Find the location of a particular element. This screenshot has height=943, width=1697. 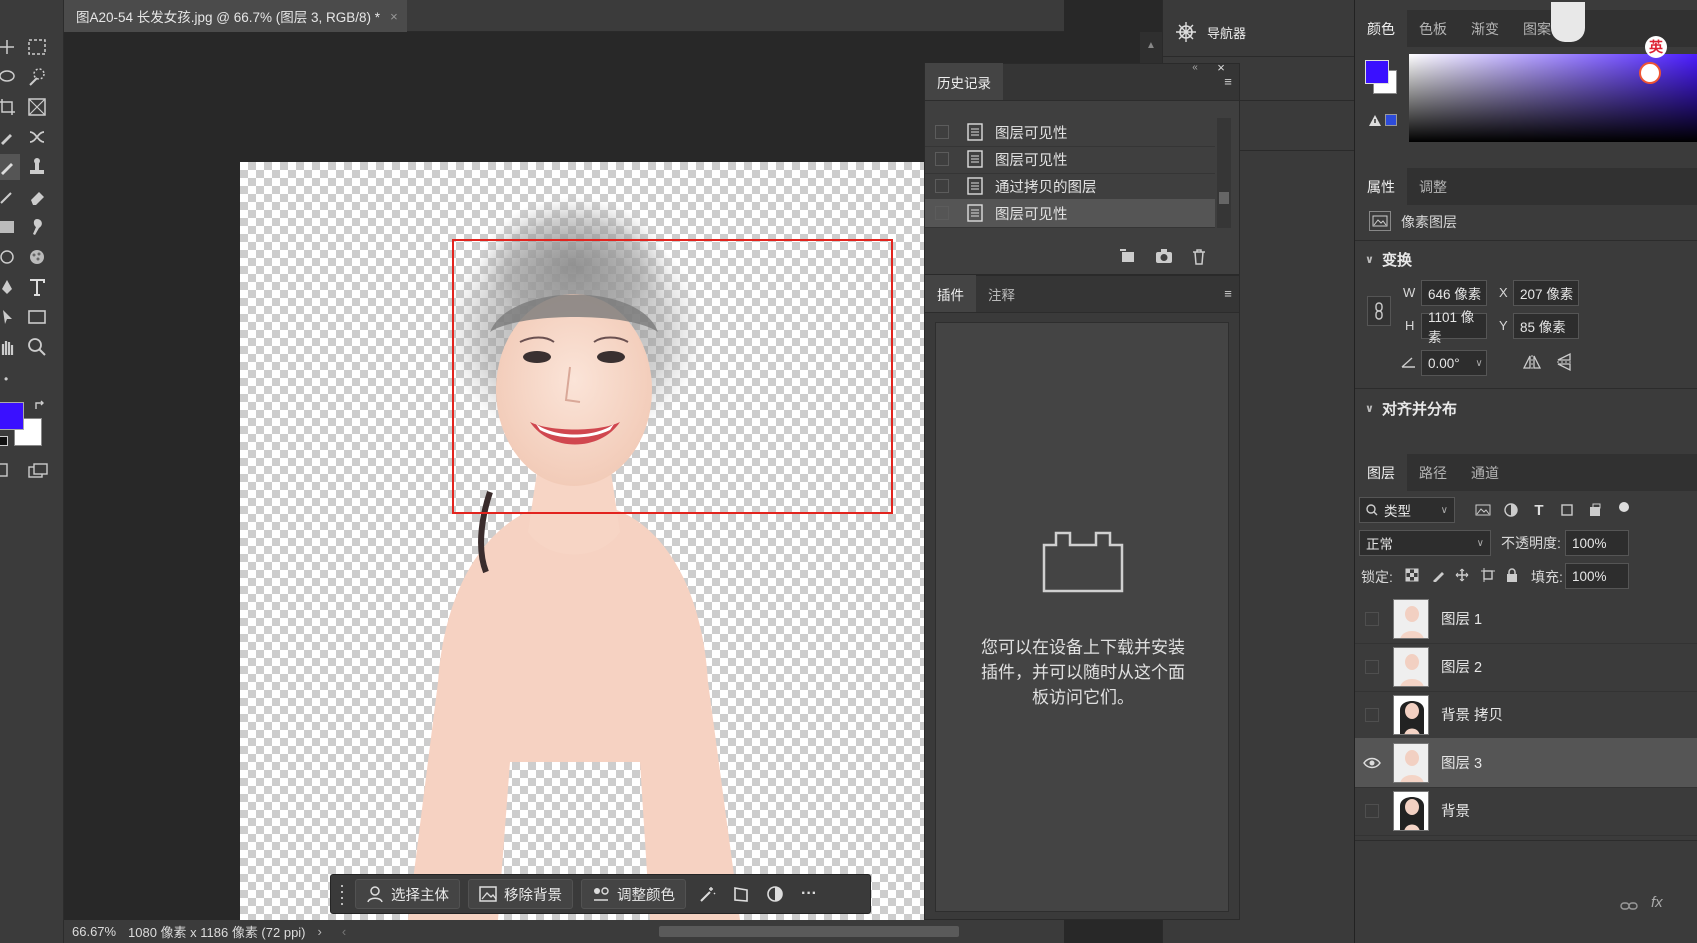

drag-handle-icon is located at coordinates (342, 894).